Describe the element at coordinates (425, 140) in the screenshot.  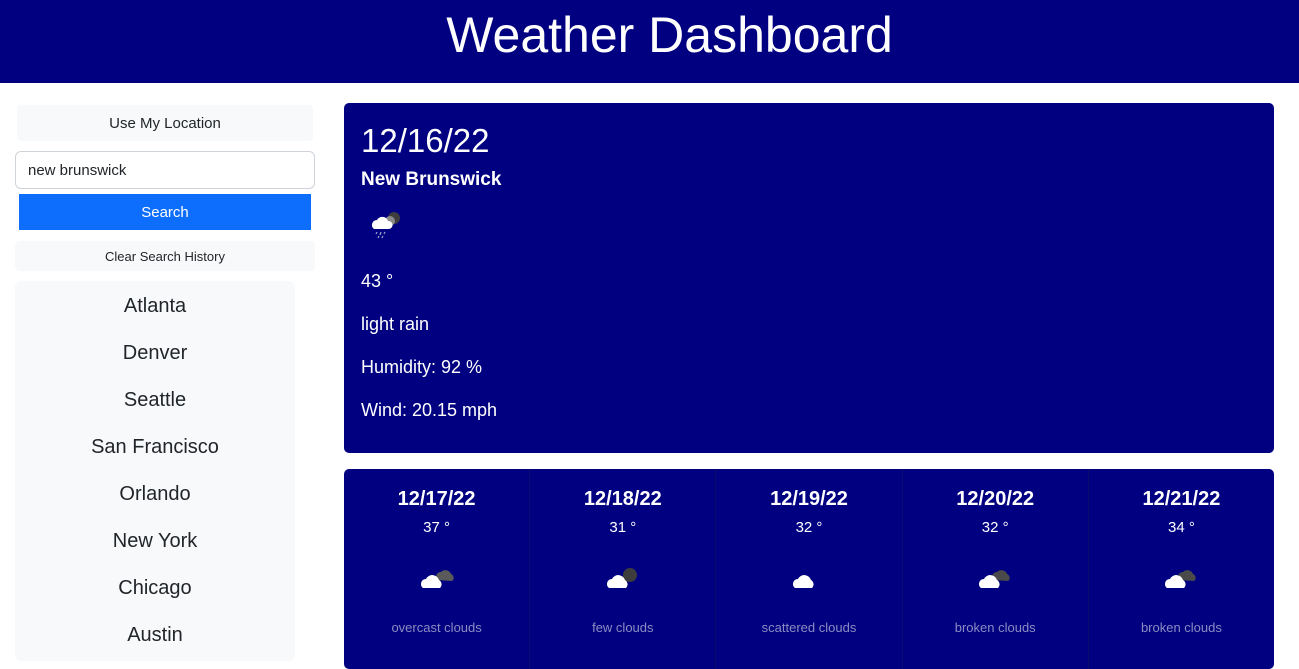
I see `current-date: 12/16/22` at that location.